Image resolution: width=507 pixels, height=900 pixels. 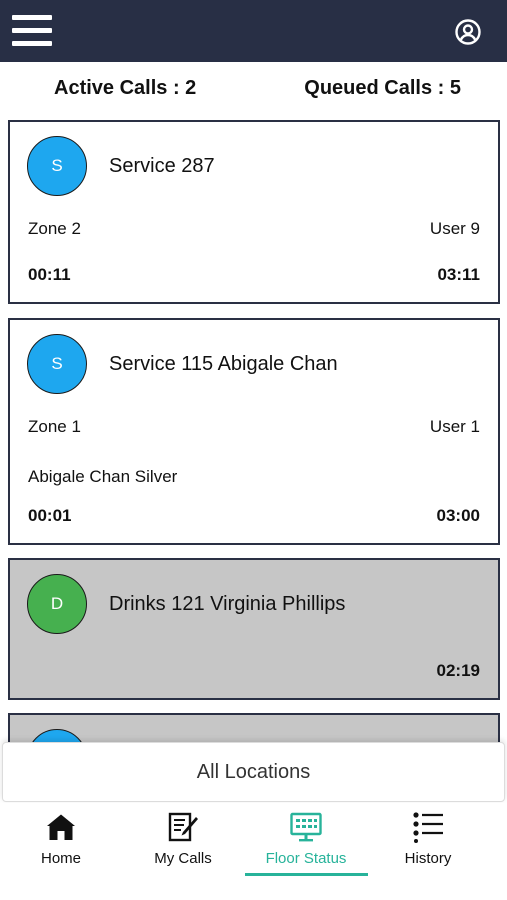 I want to click on tab-my-calls-label: My Calls, so click(x=183, y=858).